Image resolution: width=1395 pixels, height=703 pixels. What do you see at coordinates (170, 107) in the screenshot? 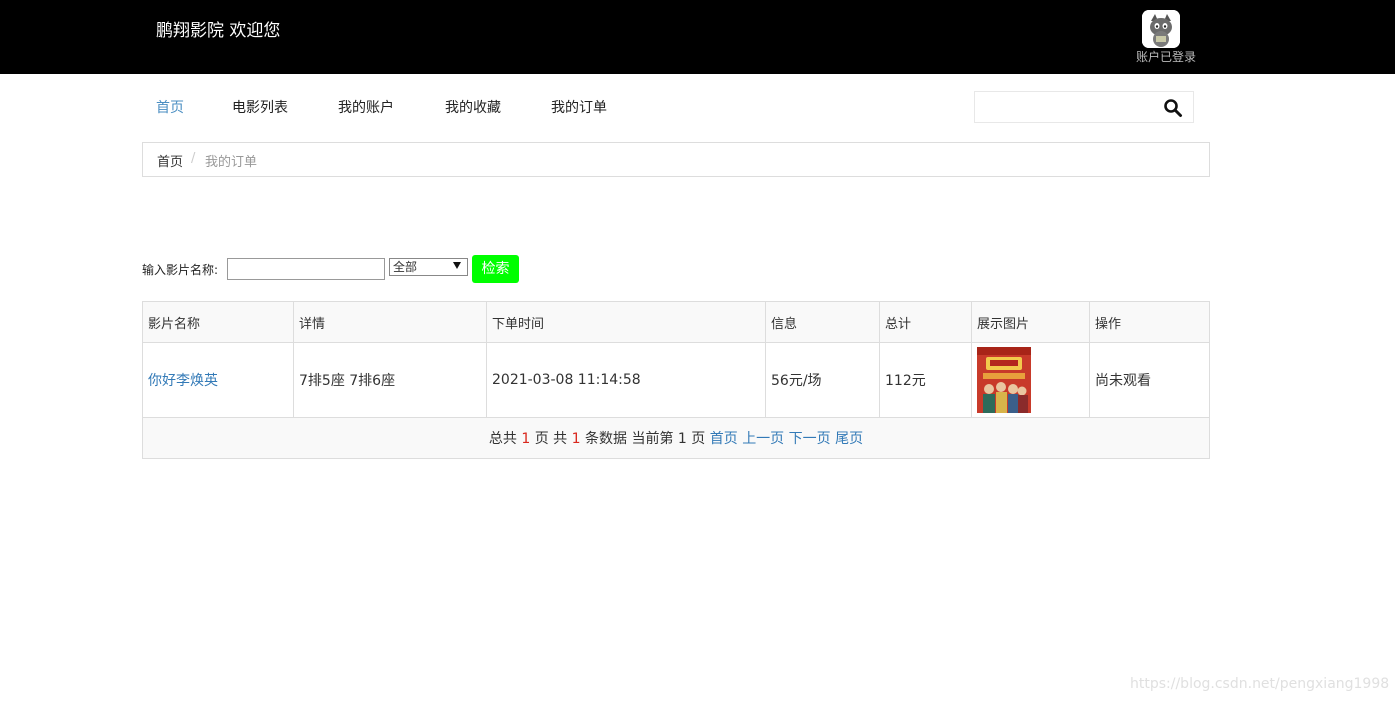
I see `nav-item-home: 首页` at bounding box center [170, 107].